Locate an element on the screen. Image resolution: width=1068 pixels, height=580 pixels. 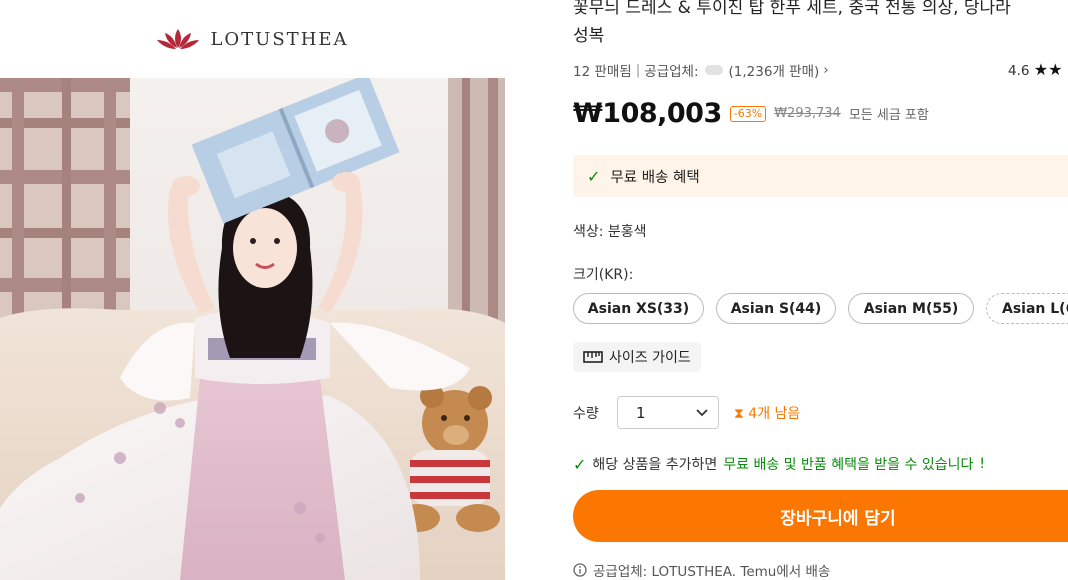
stock-remaining: ⧗ 4개 남음 is located at coordinates (767, 413).